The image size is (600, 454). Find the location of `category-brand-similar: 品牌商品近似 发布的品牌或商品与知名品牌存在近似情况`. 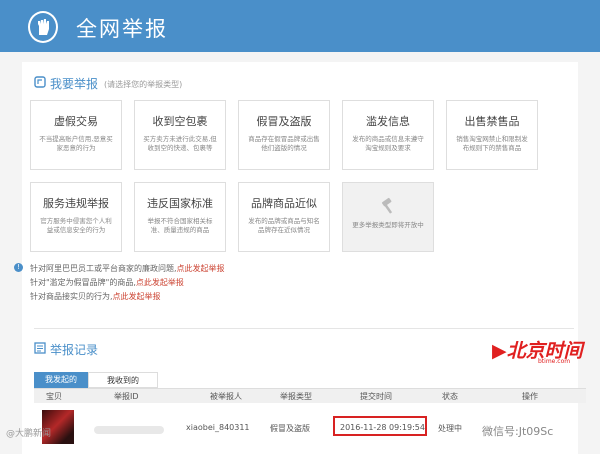

category-brand-similar: 品牌商品近似 发布的品牌或商品与知名品牌存在近似情况 is located at coordinates (284, 217).